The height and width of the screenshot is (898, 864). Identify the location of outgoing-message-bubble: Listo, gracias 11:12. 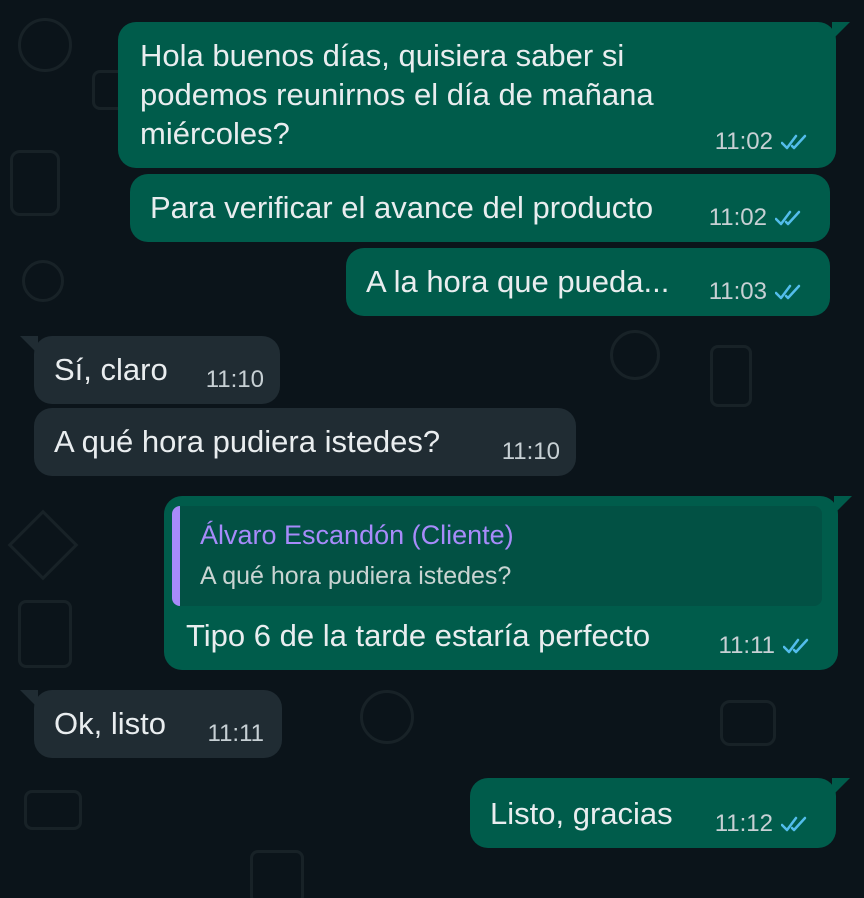
(660, 813).